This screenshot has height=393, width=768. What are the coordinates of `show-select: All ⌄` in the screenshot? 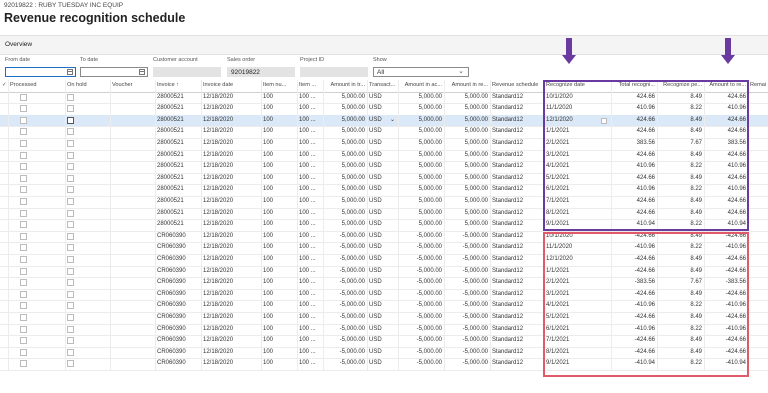 It's located at (421, 72).